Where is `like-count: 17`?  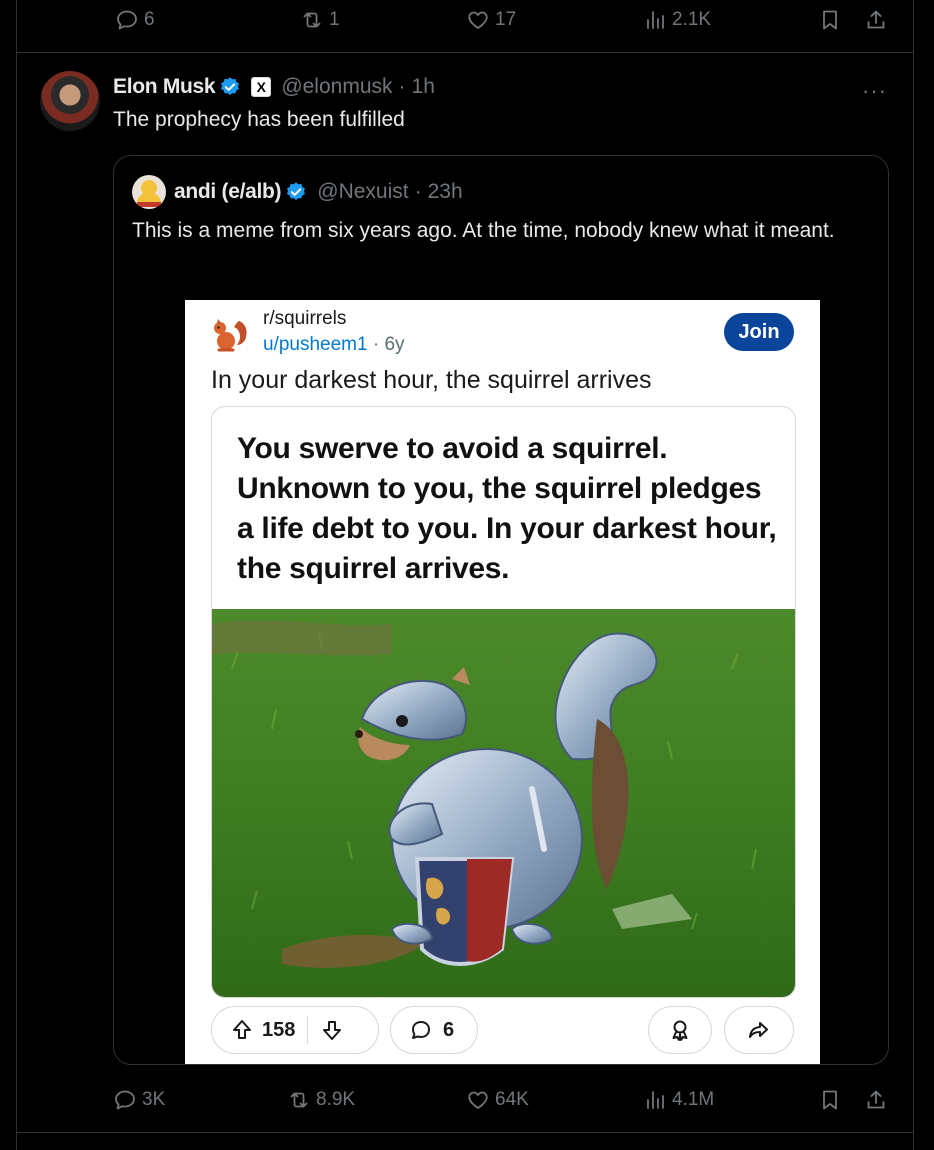 like-count: 17 is located at coordinates (506, 19).